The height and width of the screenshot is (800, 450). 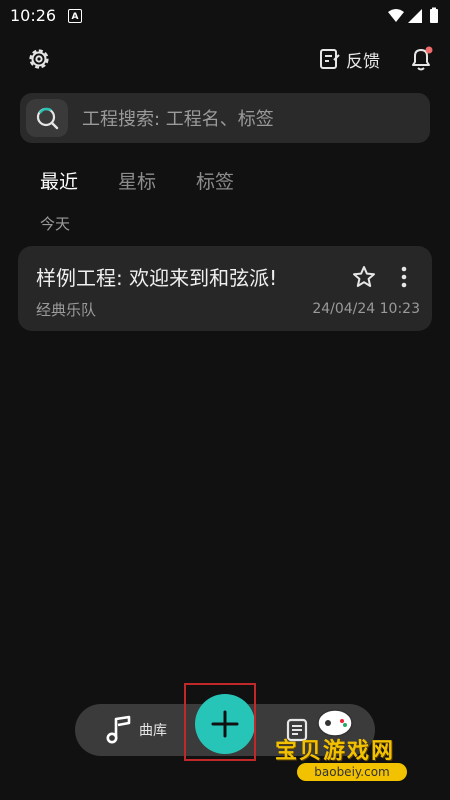 What do you see at coordinates (136, 730) in the screenshot?
I see `nav-library-button: 曲库` at bounding box center [136, 730].